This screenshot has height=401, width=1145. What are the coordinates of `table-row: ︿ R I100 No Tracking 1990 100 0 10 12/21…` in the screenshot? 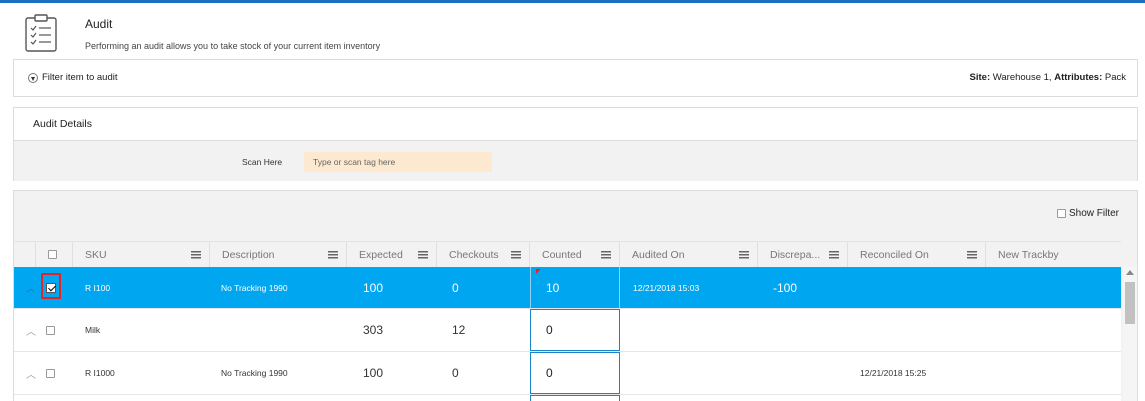 It's located at (567, 288).